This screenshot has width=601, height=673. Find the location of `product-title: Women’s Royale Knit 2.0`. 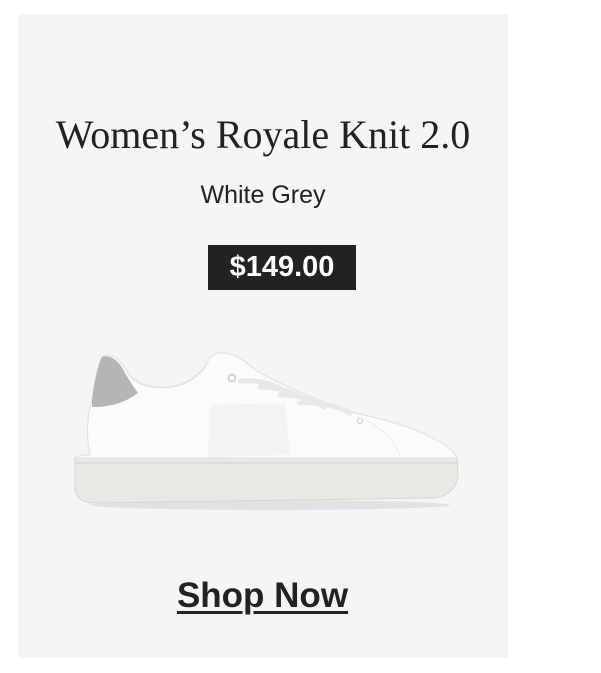

product-title: Women’s Royale Knit 2.0 is located at coordinates (263, 134).